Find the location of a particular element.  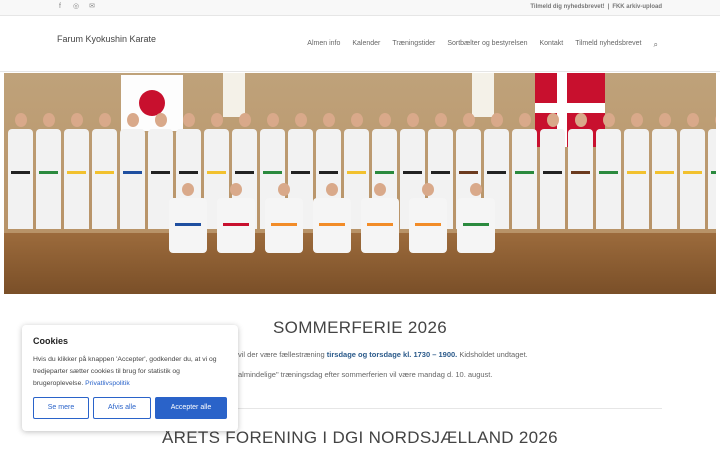

kid-karateka-row is located at coordinates (332, 223).